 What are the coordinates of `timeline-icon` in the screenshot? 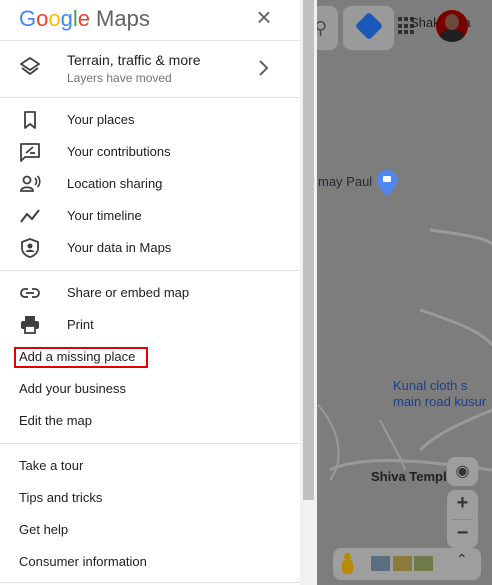 It's located at (30, 216).